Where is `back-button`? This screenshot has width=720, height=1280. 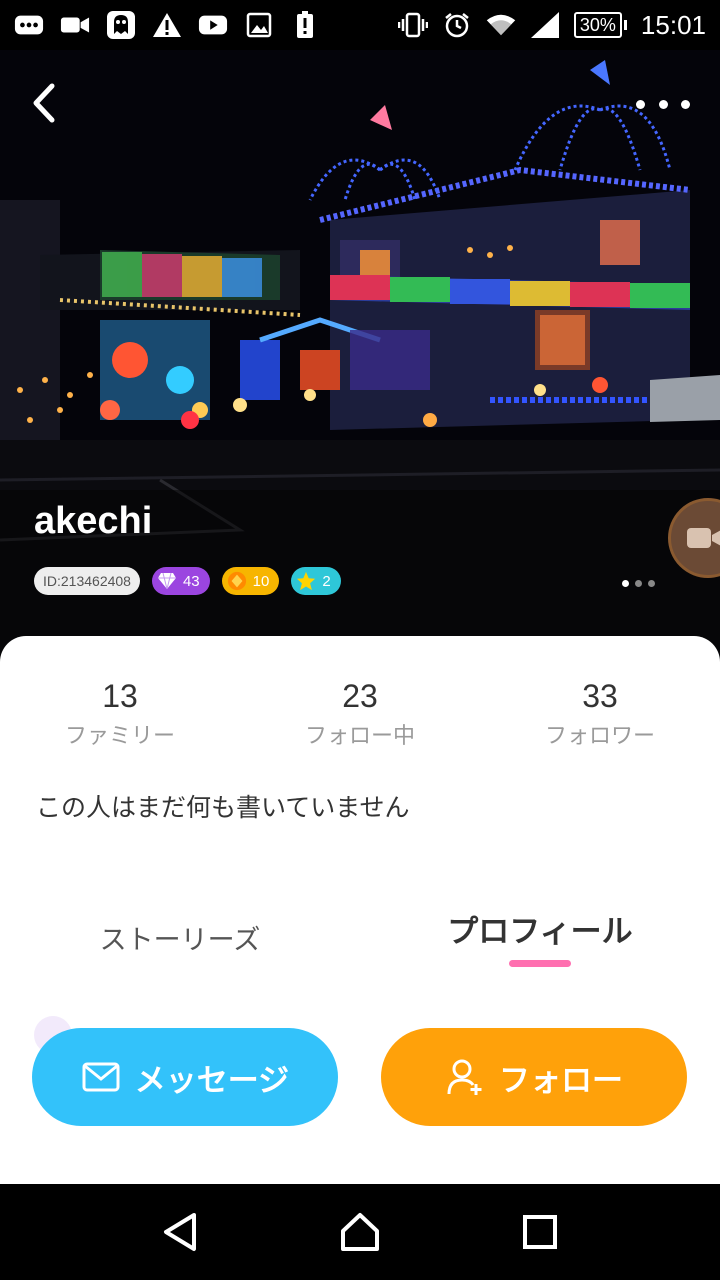 back-button is located at coordinates (46, 103).